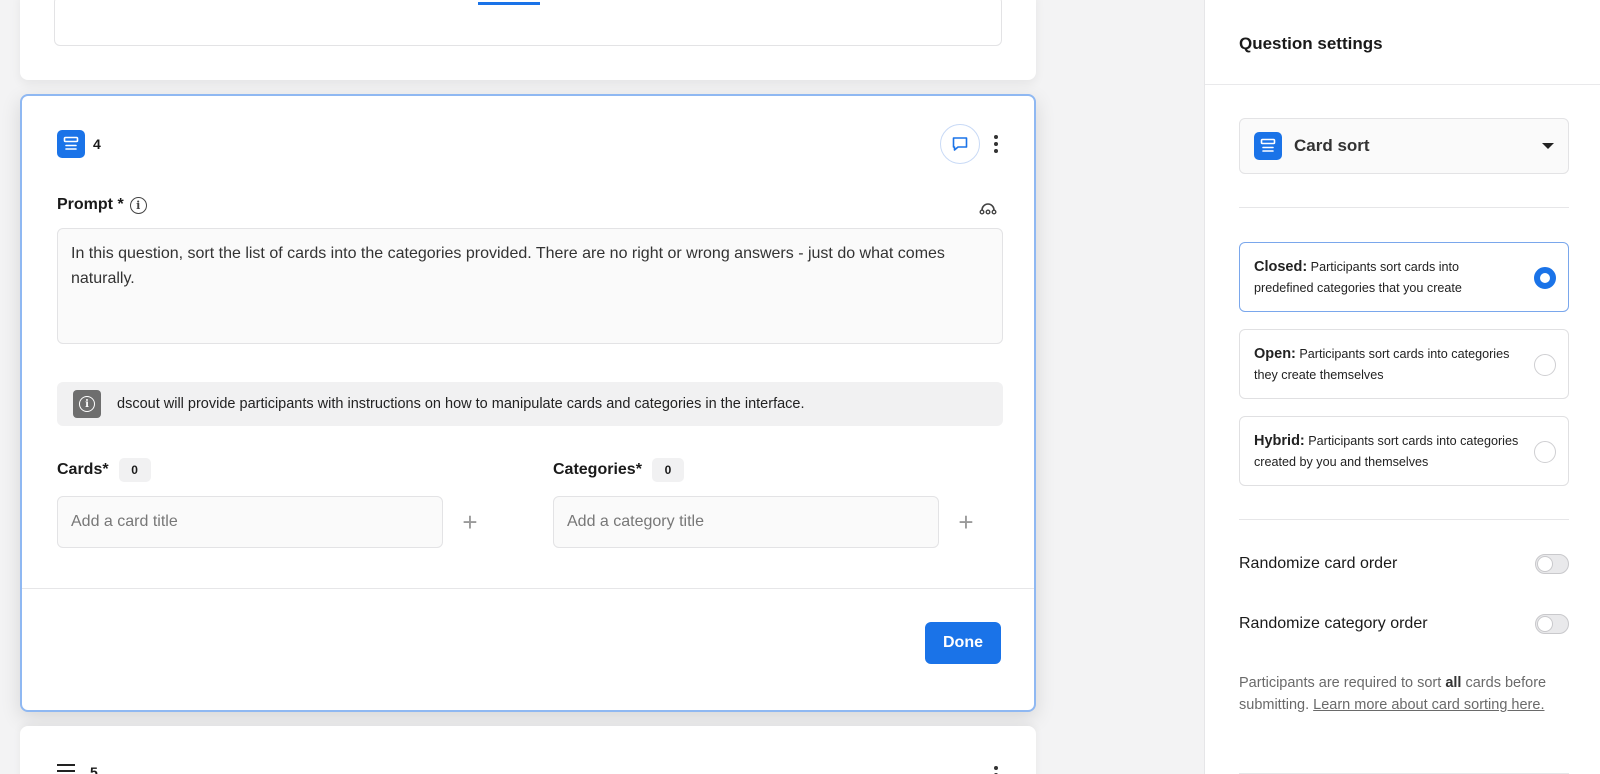 The height and width of the screenshot is (774, 1600). I want to click on settings-header-divider, so click(1402, 84).